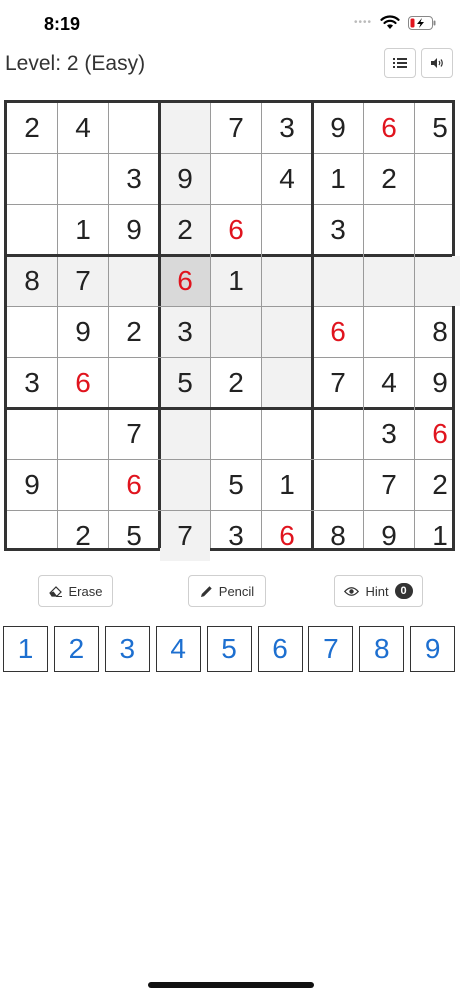 This screenshot has height=996, width=460. Describe the element at coordinates (127, 649) in the screenshot. I see `number-button: 3` at that location.